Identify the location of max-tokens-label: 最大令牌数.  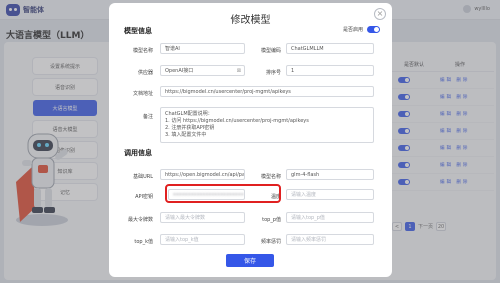
(140, 220).